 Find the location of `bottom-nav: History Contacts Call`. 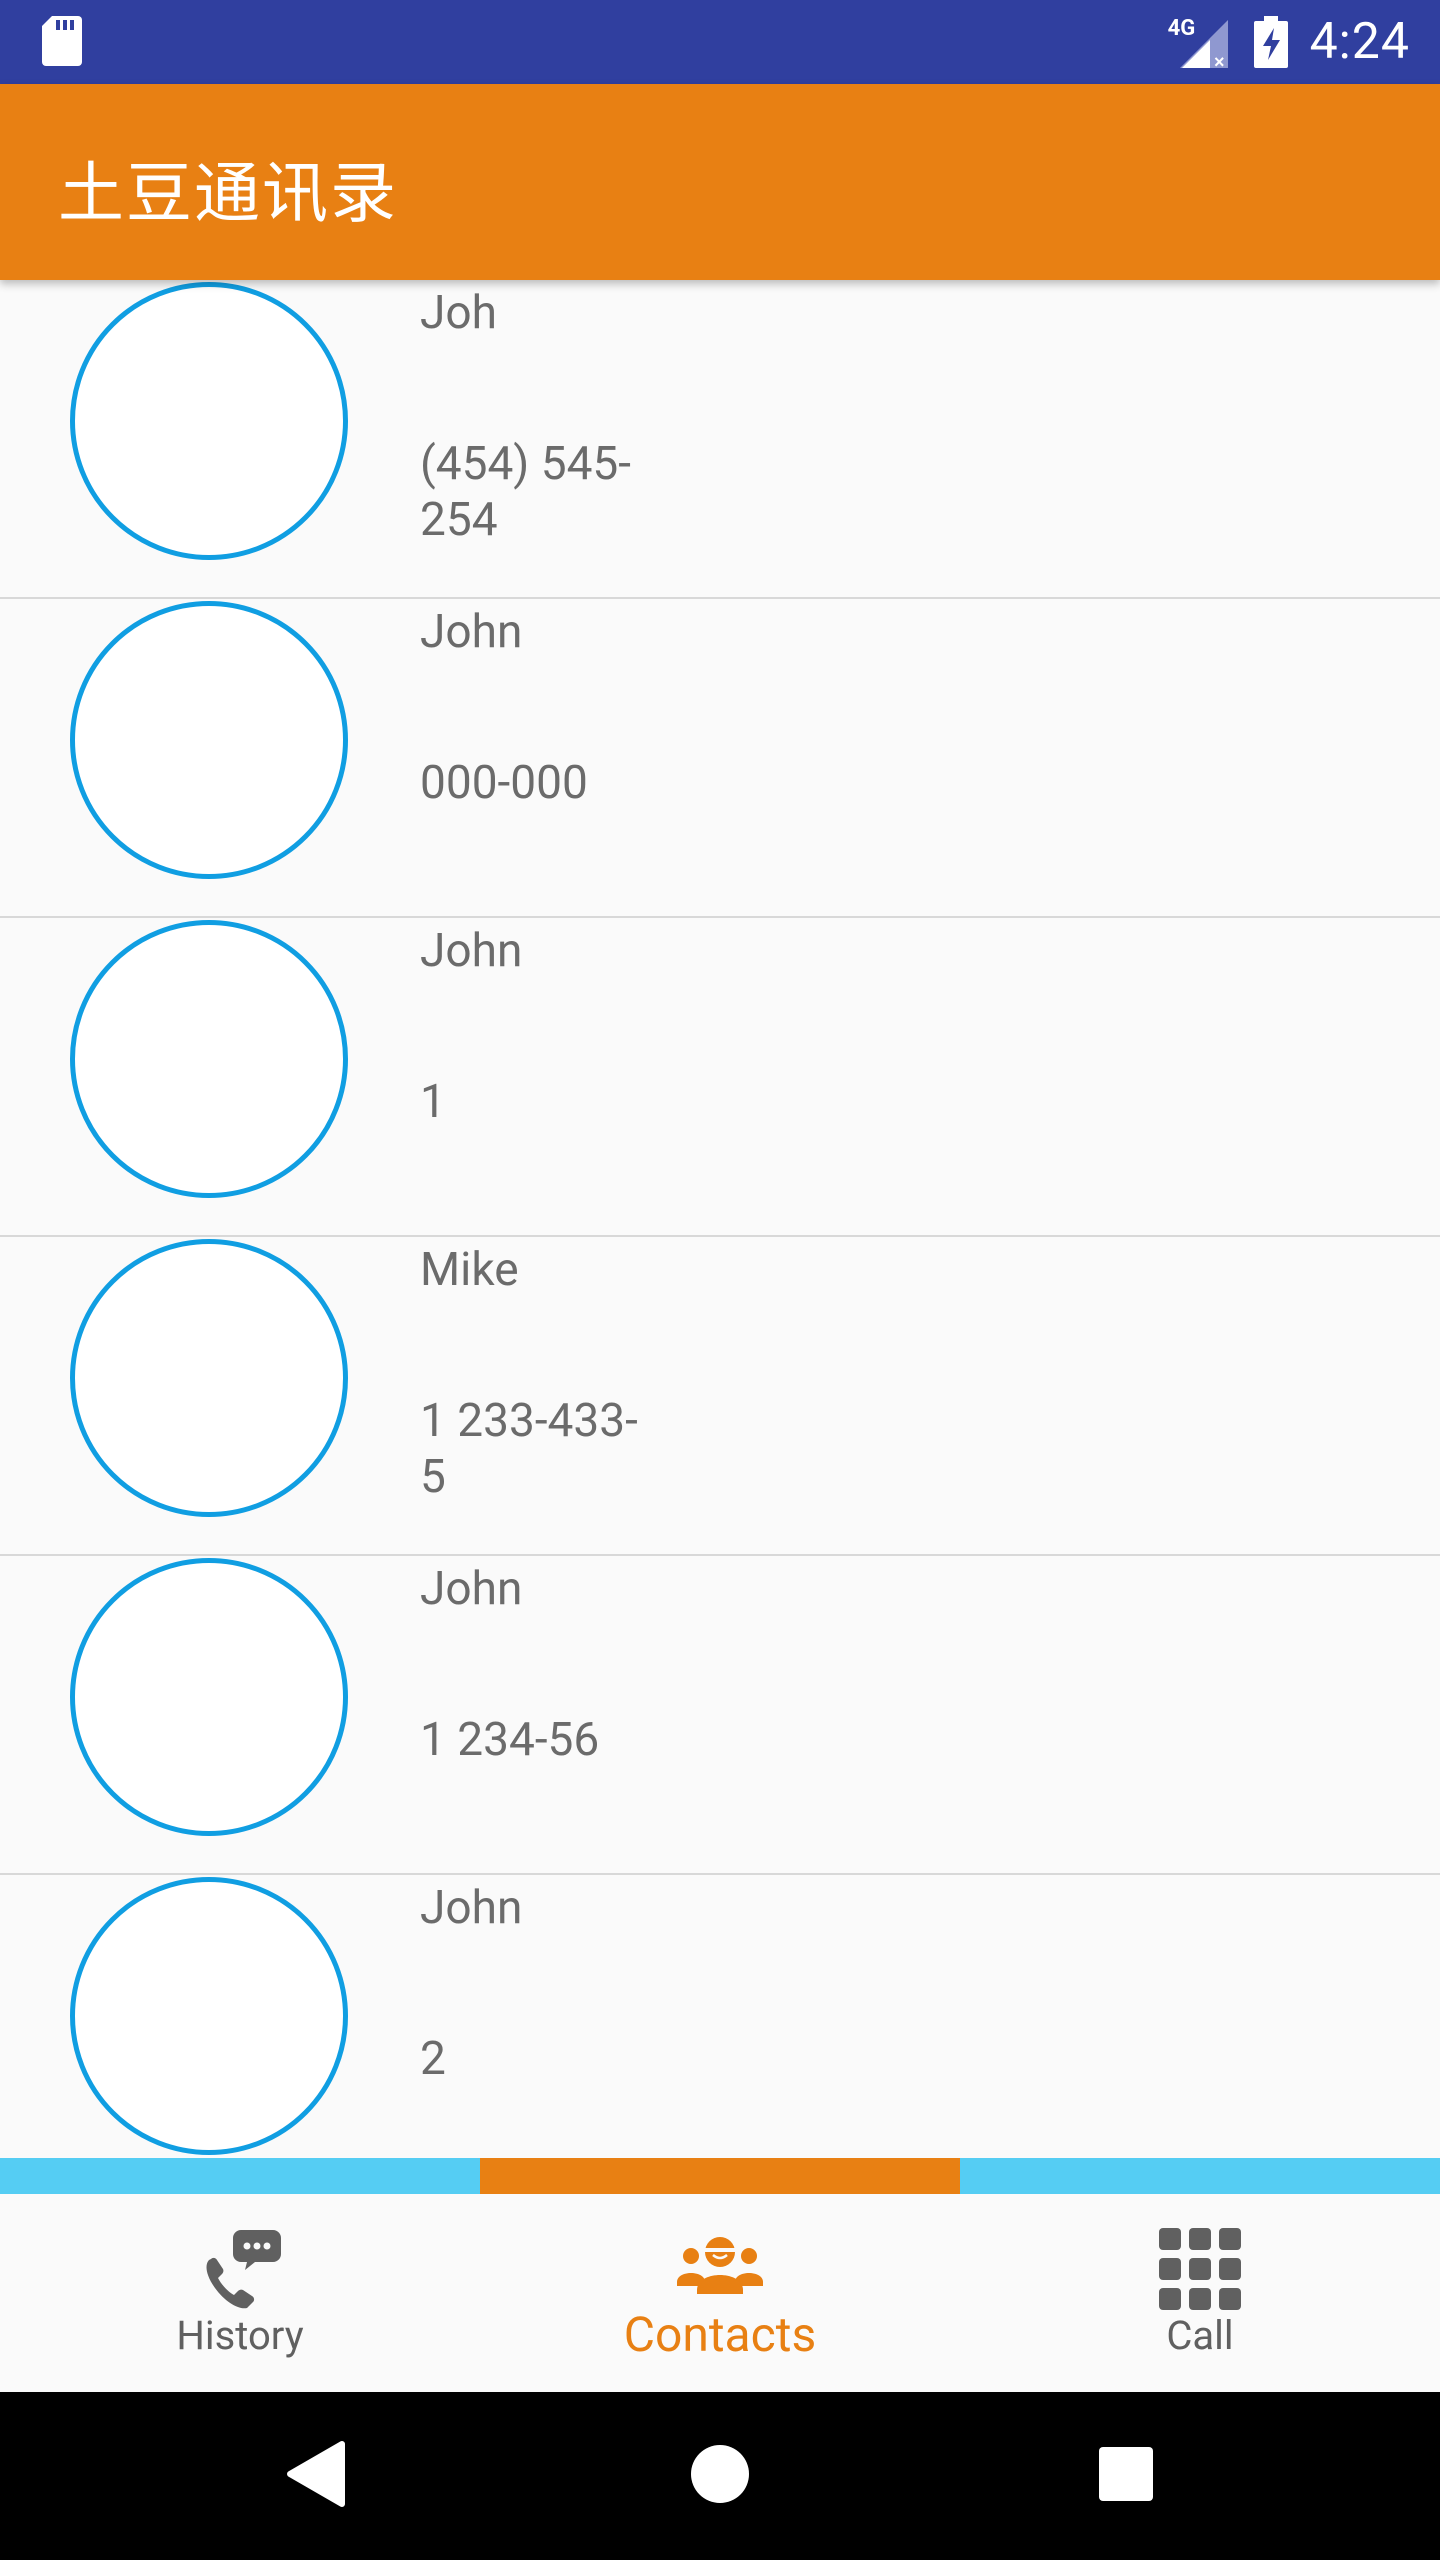

bottom-nav: History Contacts Call is located at coordinates (720, 2293).